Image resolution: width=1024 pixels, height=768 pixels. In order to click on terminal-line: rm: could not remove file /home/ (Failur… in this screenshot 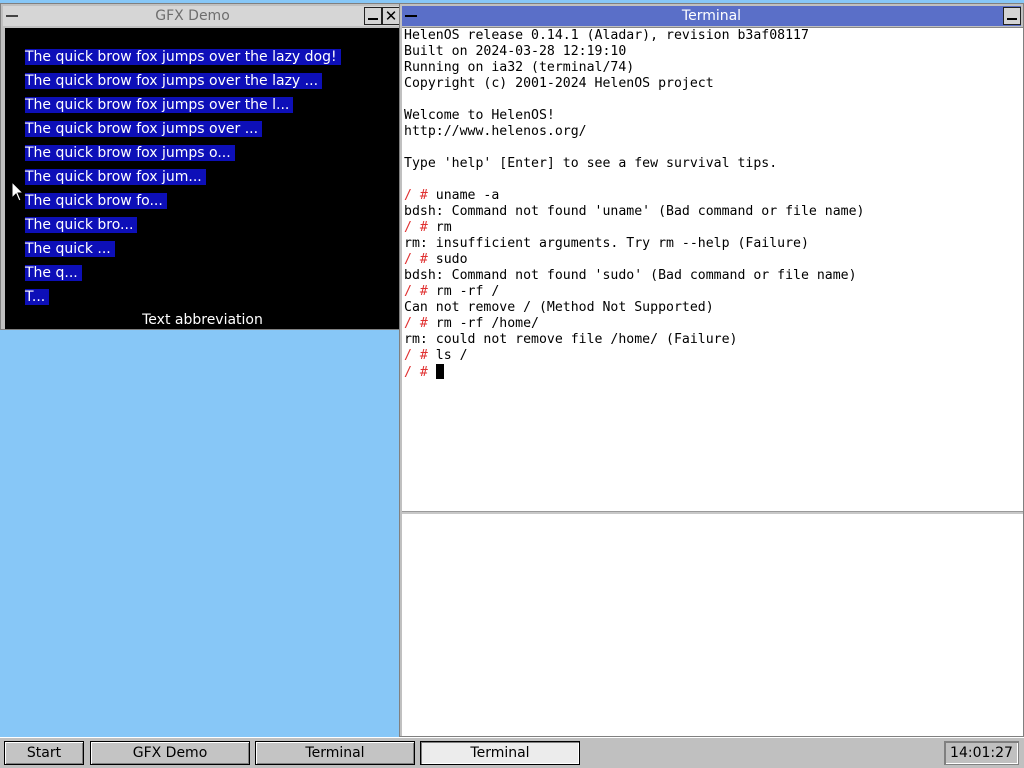, I will do `click(634, 340)`.